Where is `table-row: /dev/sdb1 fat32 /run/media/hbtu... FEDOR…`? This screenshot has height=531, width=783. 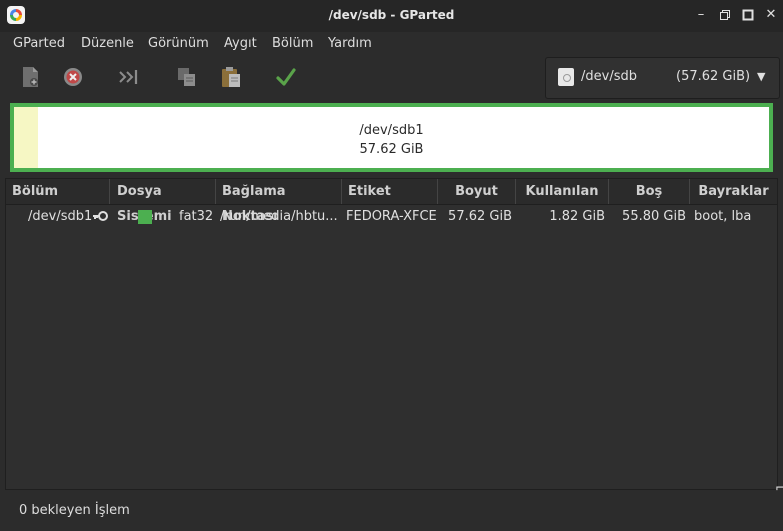 table-row: /dev/sdb1 fat32 /run/media/hbtu... FEDOR… is located at coordinates (391, 217).